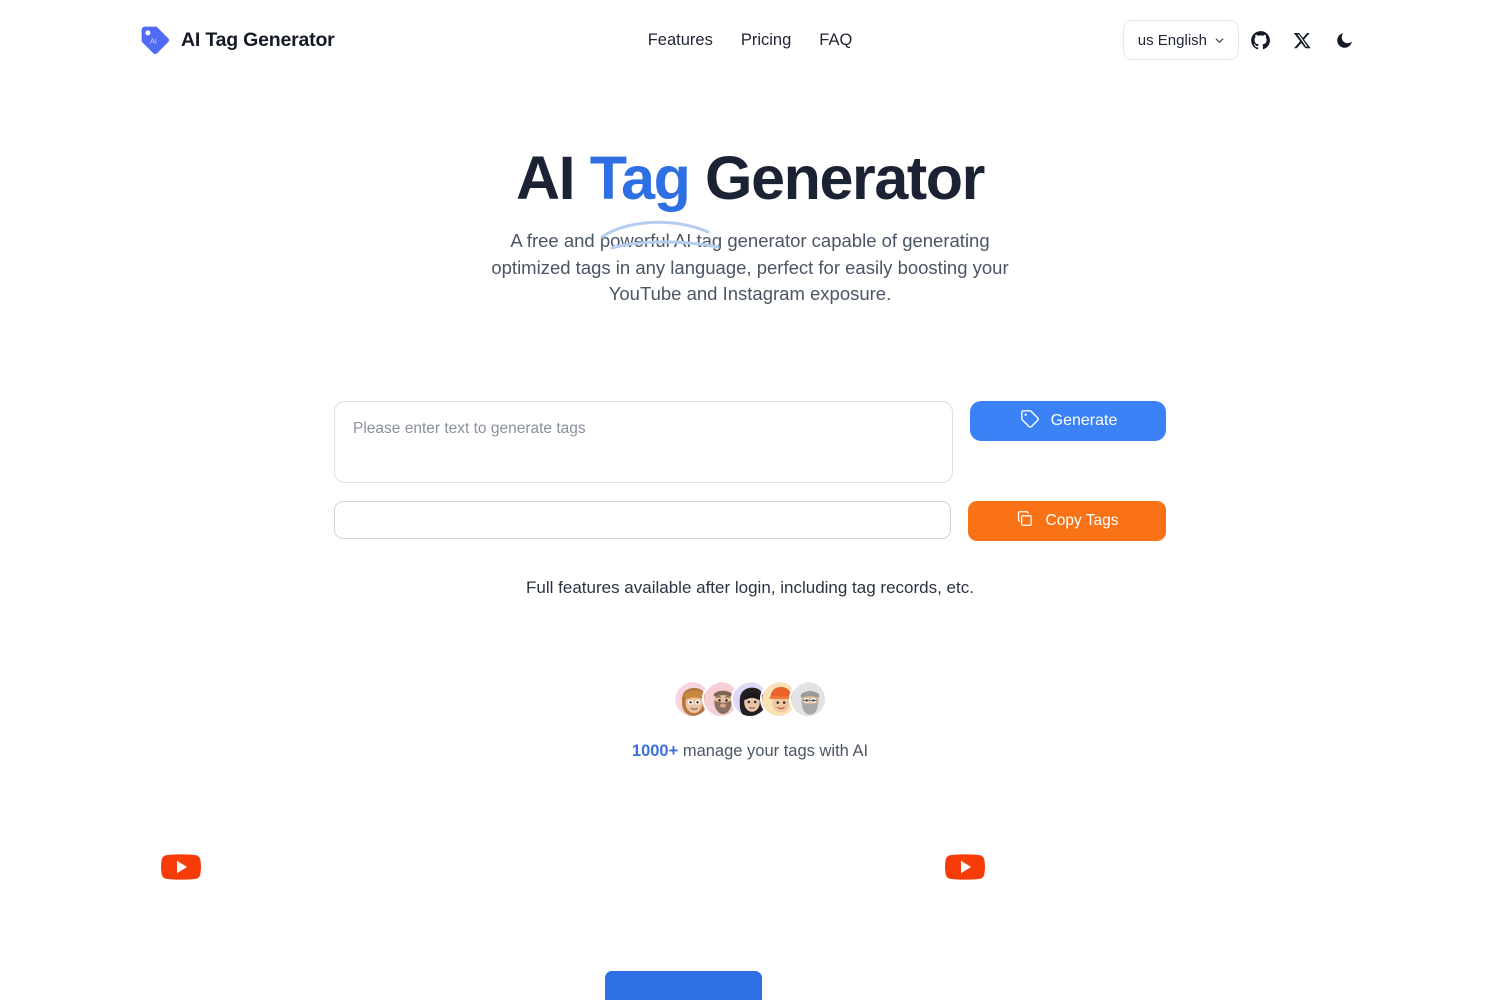  I want to click on tag-logo-icon: AI, so click(155, 40).